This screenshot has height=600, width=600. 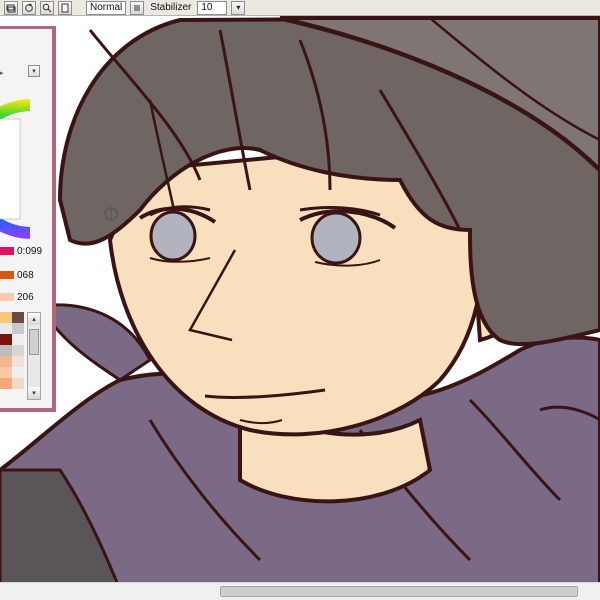 I want to click on stabilizer-dropdown-button: ▾, so click(x=238, y=7).